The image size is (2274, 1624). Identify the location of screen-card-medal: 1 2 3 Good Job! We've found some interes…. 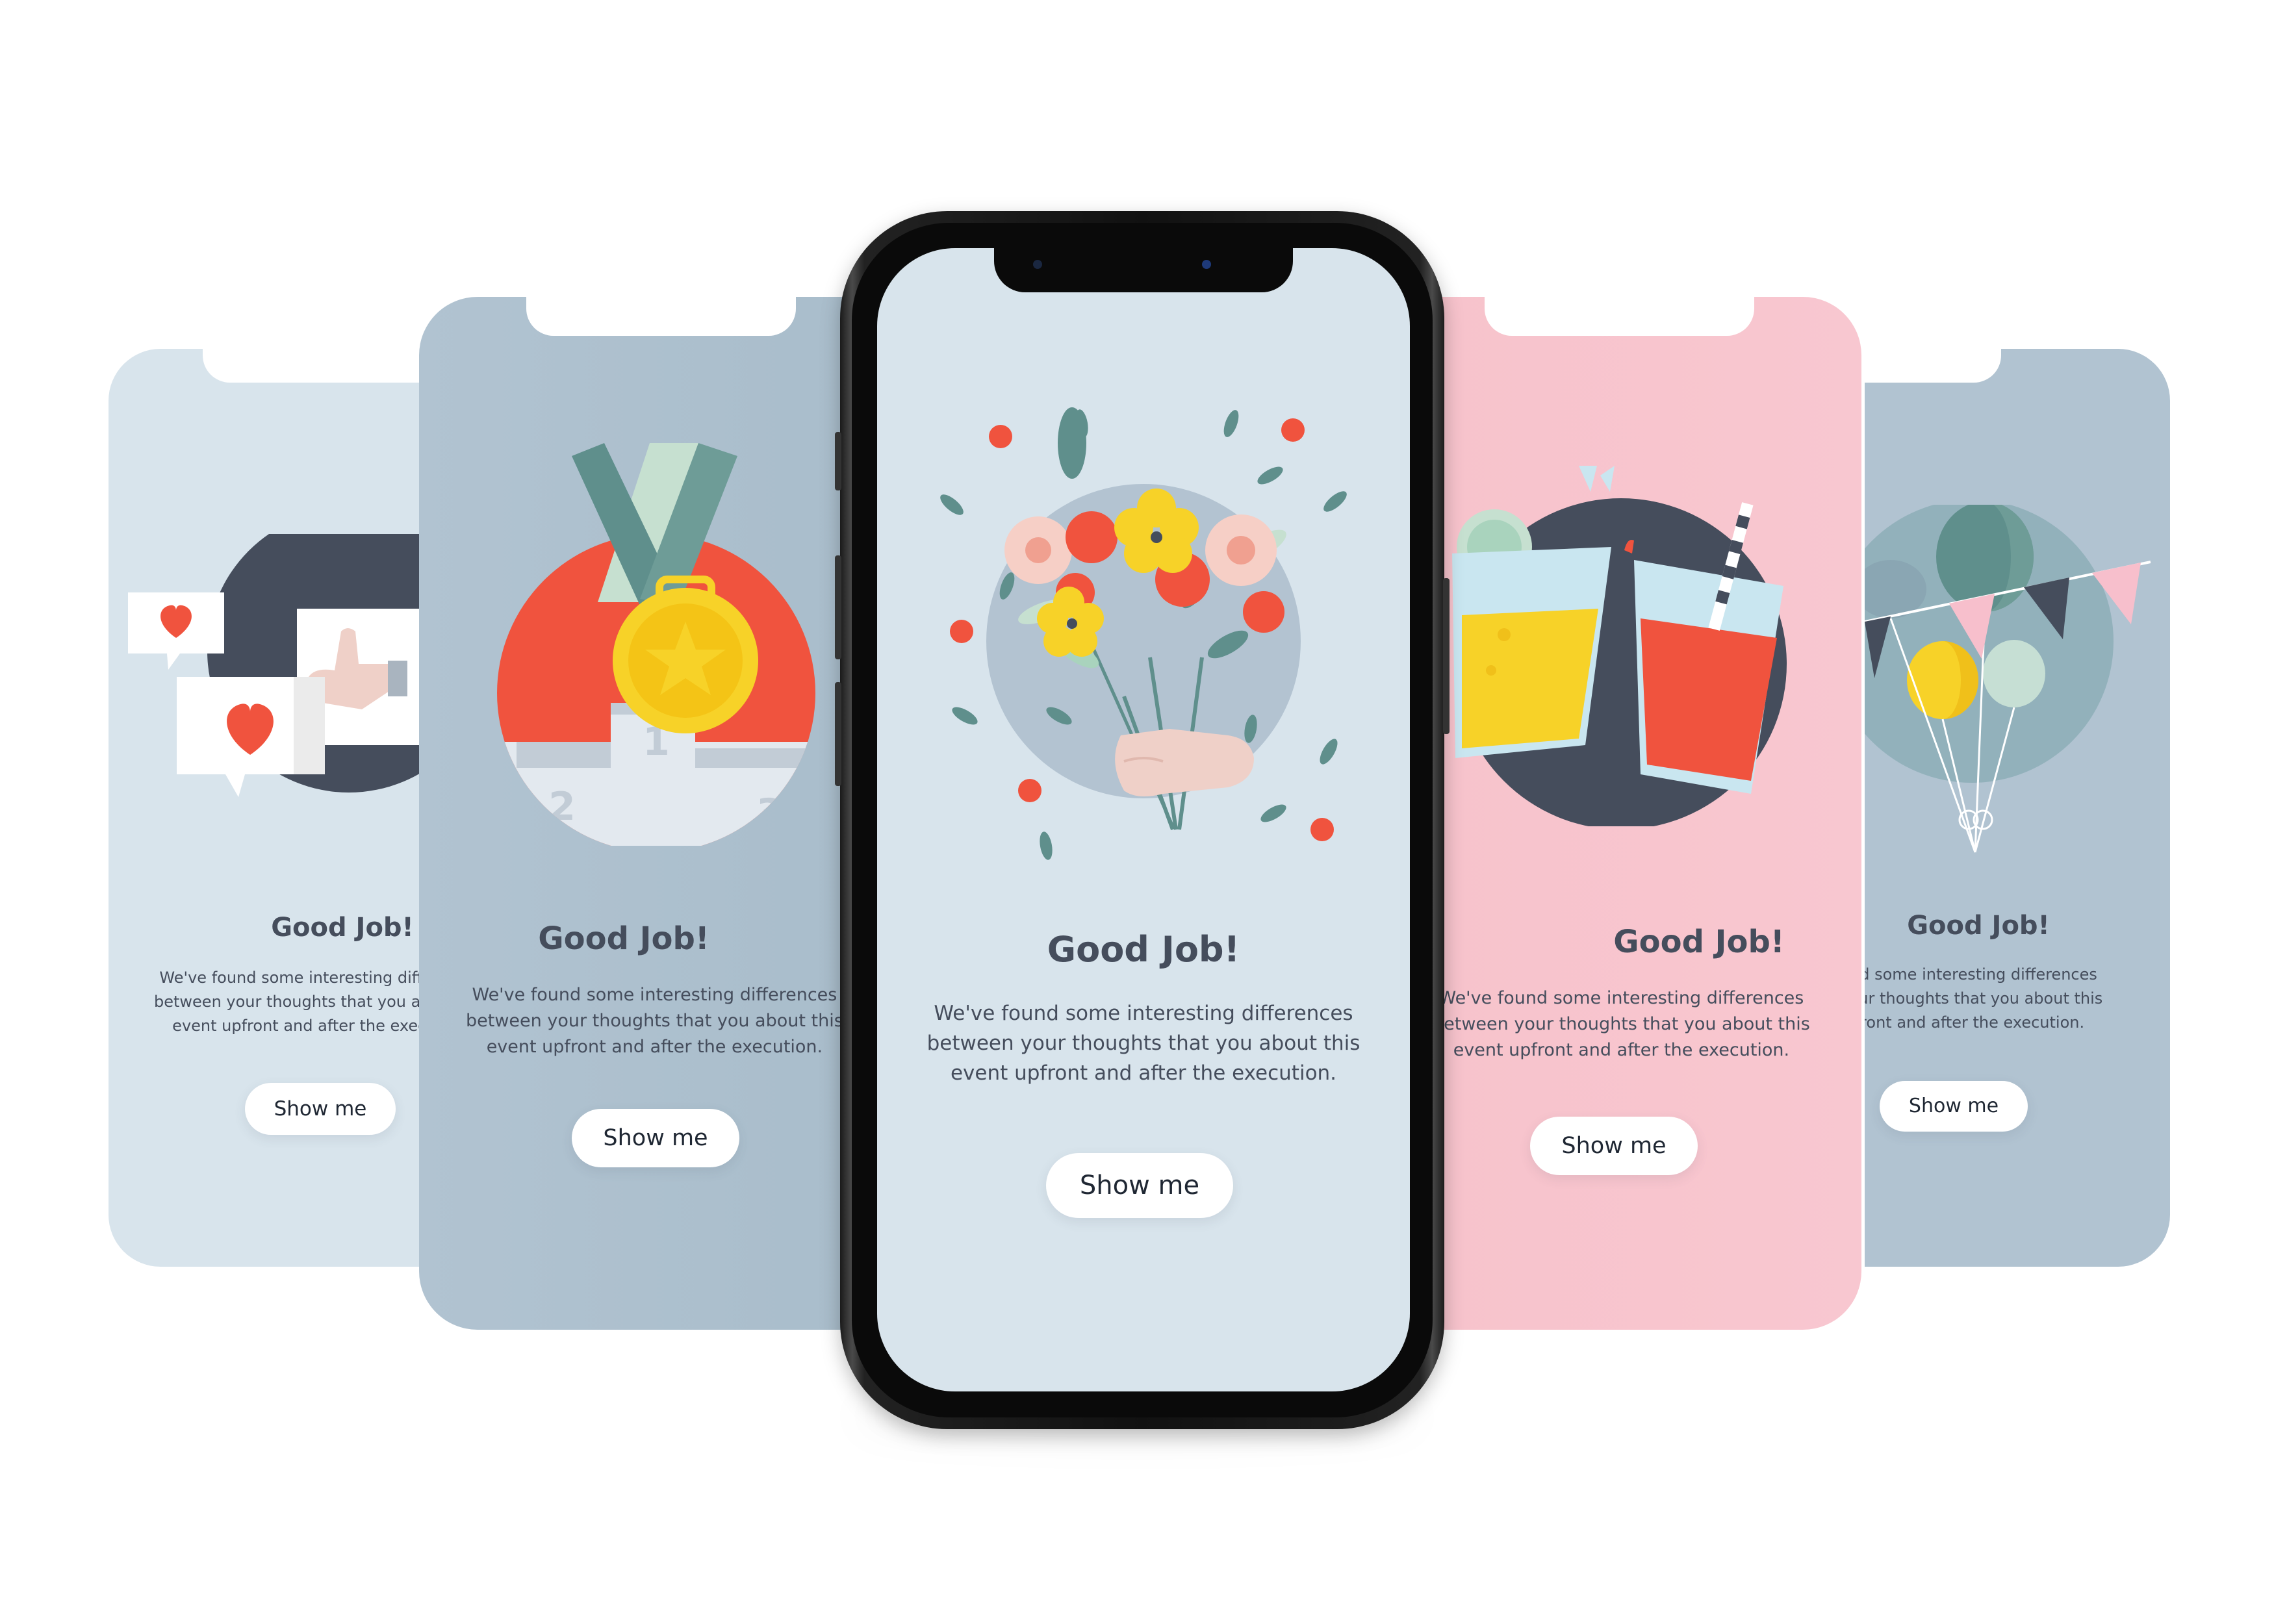
(640, 813).